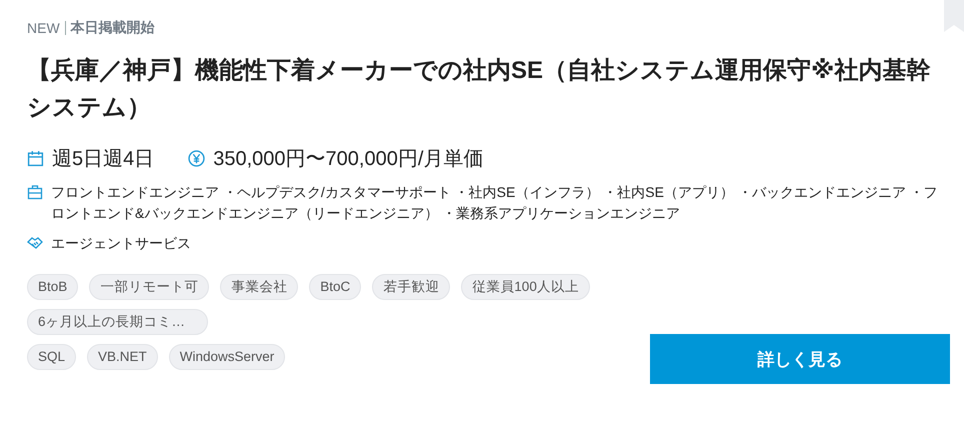 The height and width of the screenshot is (421, 964). What do you see at coordinates (35, 158) in the screenshot?
I see `calendar-icon` at bounding box center [35, 158].